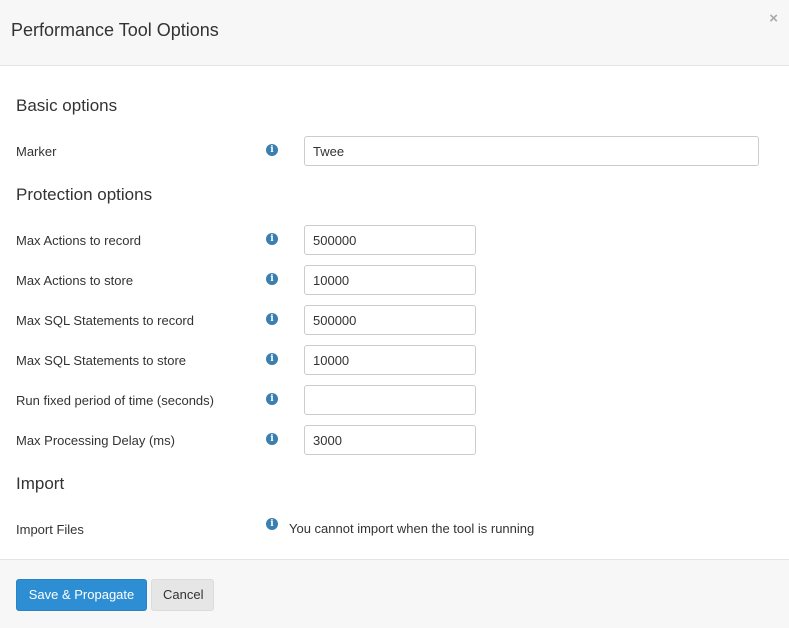  I want to click on import-files-label: Import Files, so click(50, 529).